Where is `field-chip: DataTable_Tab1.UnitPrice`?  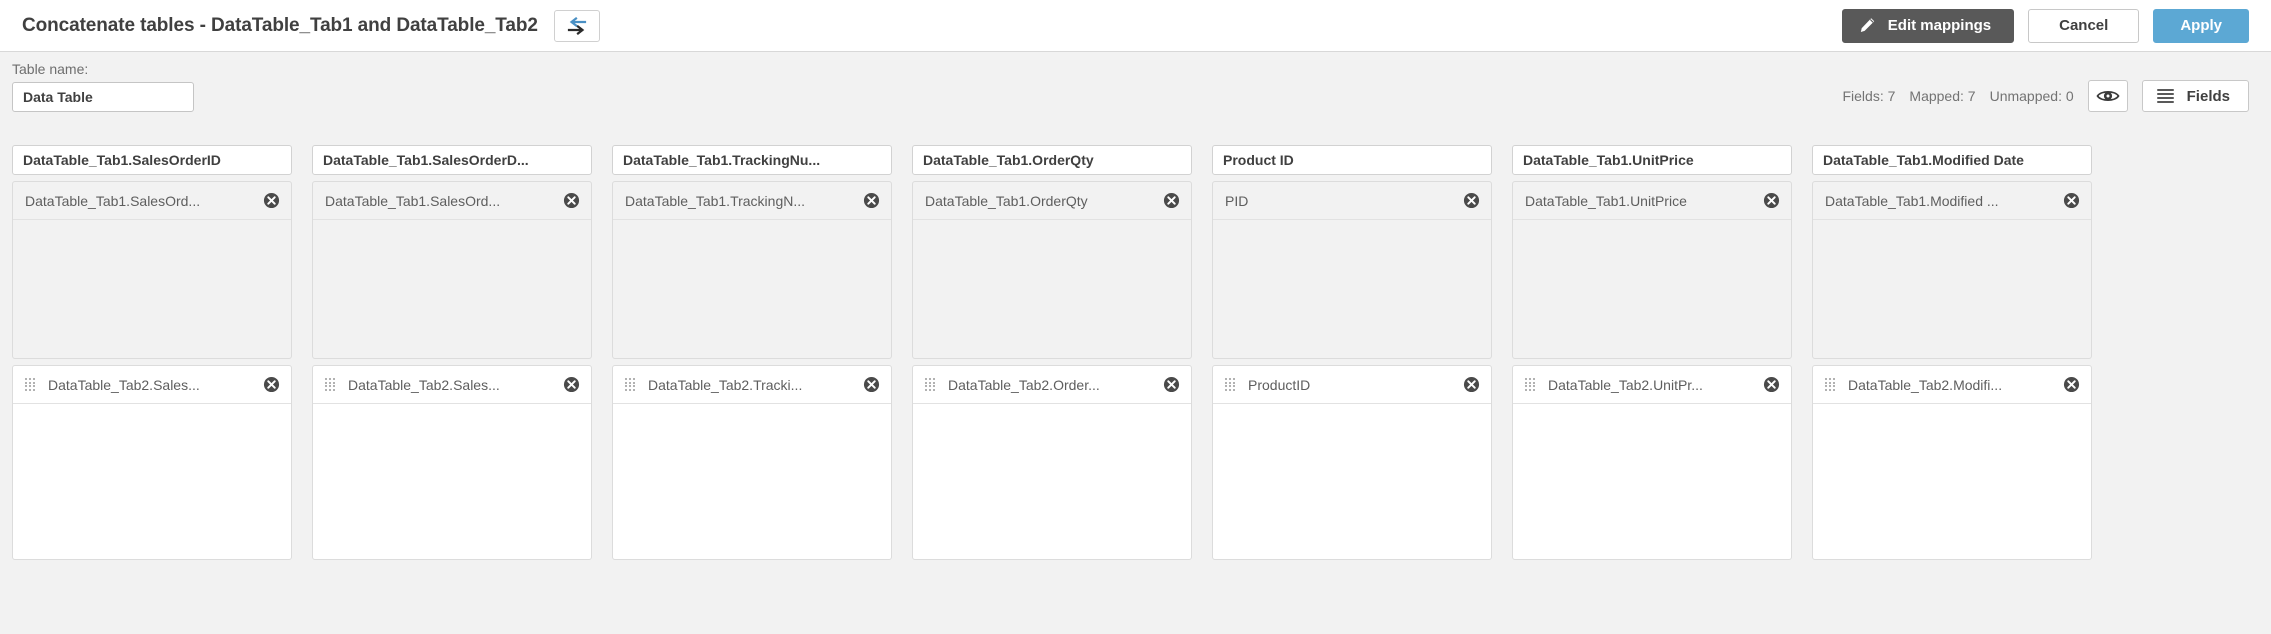 field-chip: DataTable_Tab1.UnitPrice is located at coordinates (1652, 201).